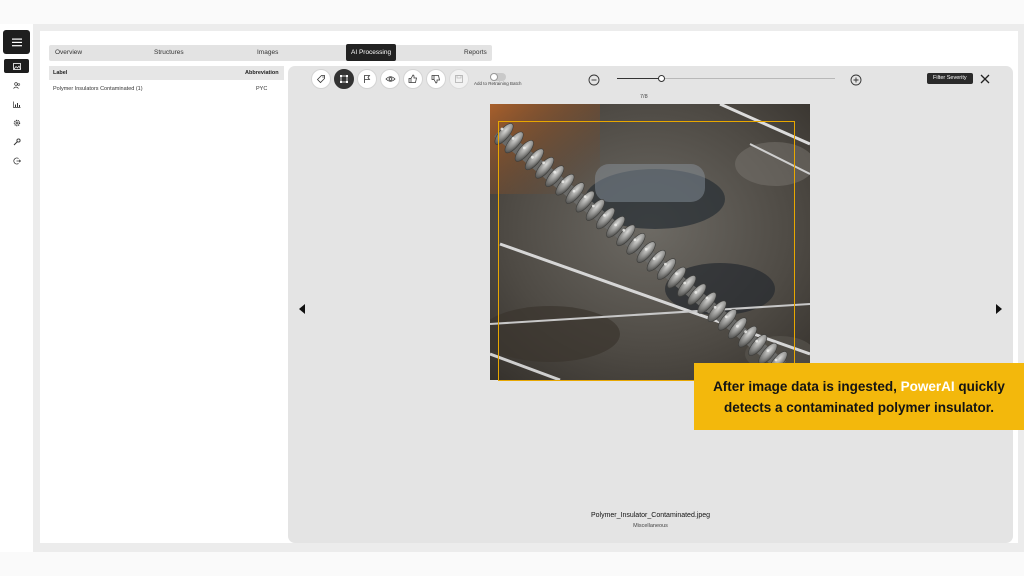 This screenshot has width=1024, height=576. I want to click on tab-images: Images, so click(267, 53).